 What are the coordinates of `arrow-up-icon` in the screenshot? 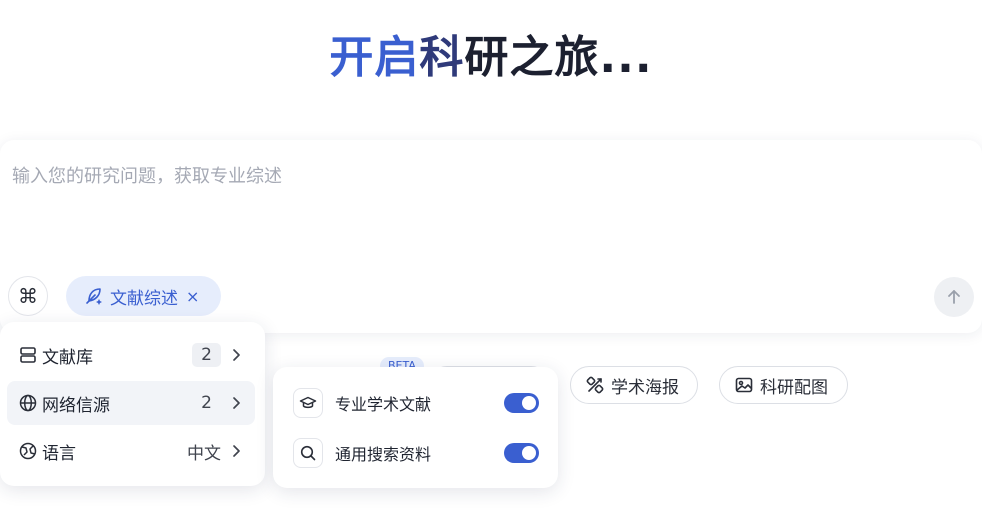 It's located at (954, 297).